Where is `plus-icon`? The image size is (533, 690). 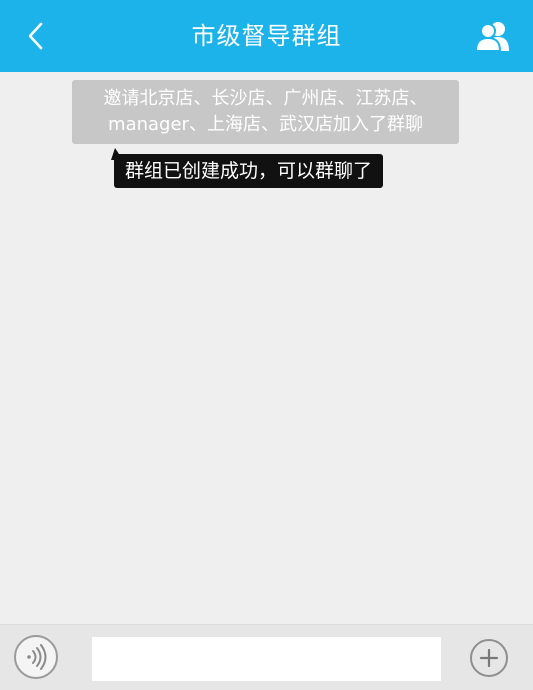
plus-icon is located at coordinates (489, 658).